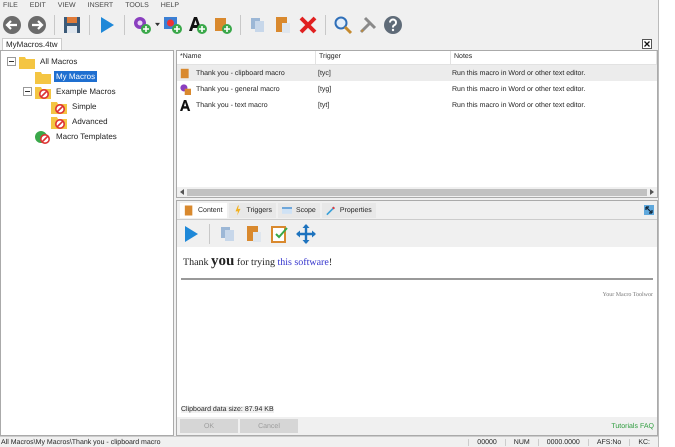  What do you see at coordinates (343, 24) in the screenshot?
I see `search-icon` at bounding box center [343, 24].